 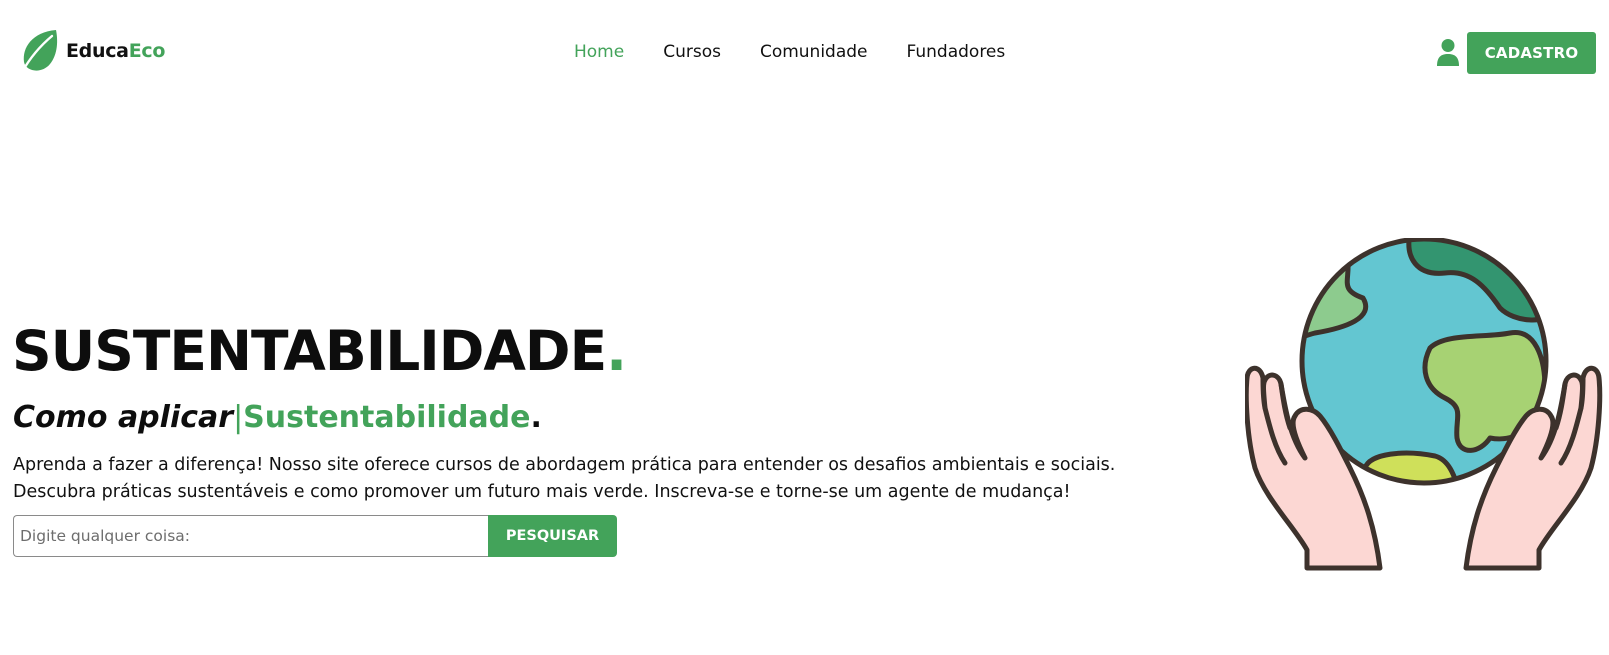 What do you see at coordinates (147, 51) in the screenshot?
I see `brand-name-part2: Eco` at bounding box center [147, 51].